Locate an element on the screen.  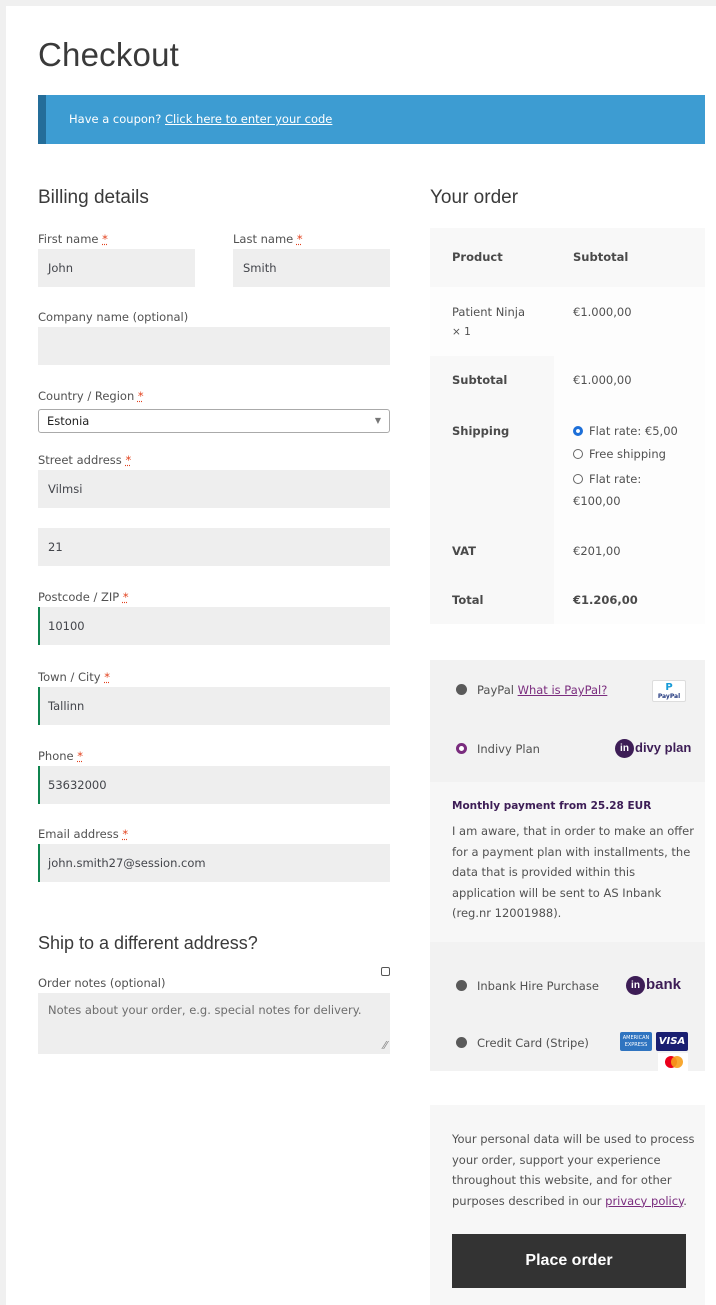
order-notes-label: Order notes (optional) is located at coordinates (102, 983).